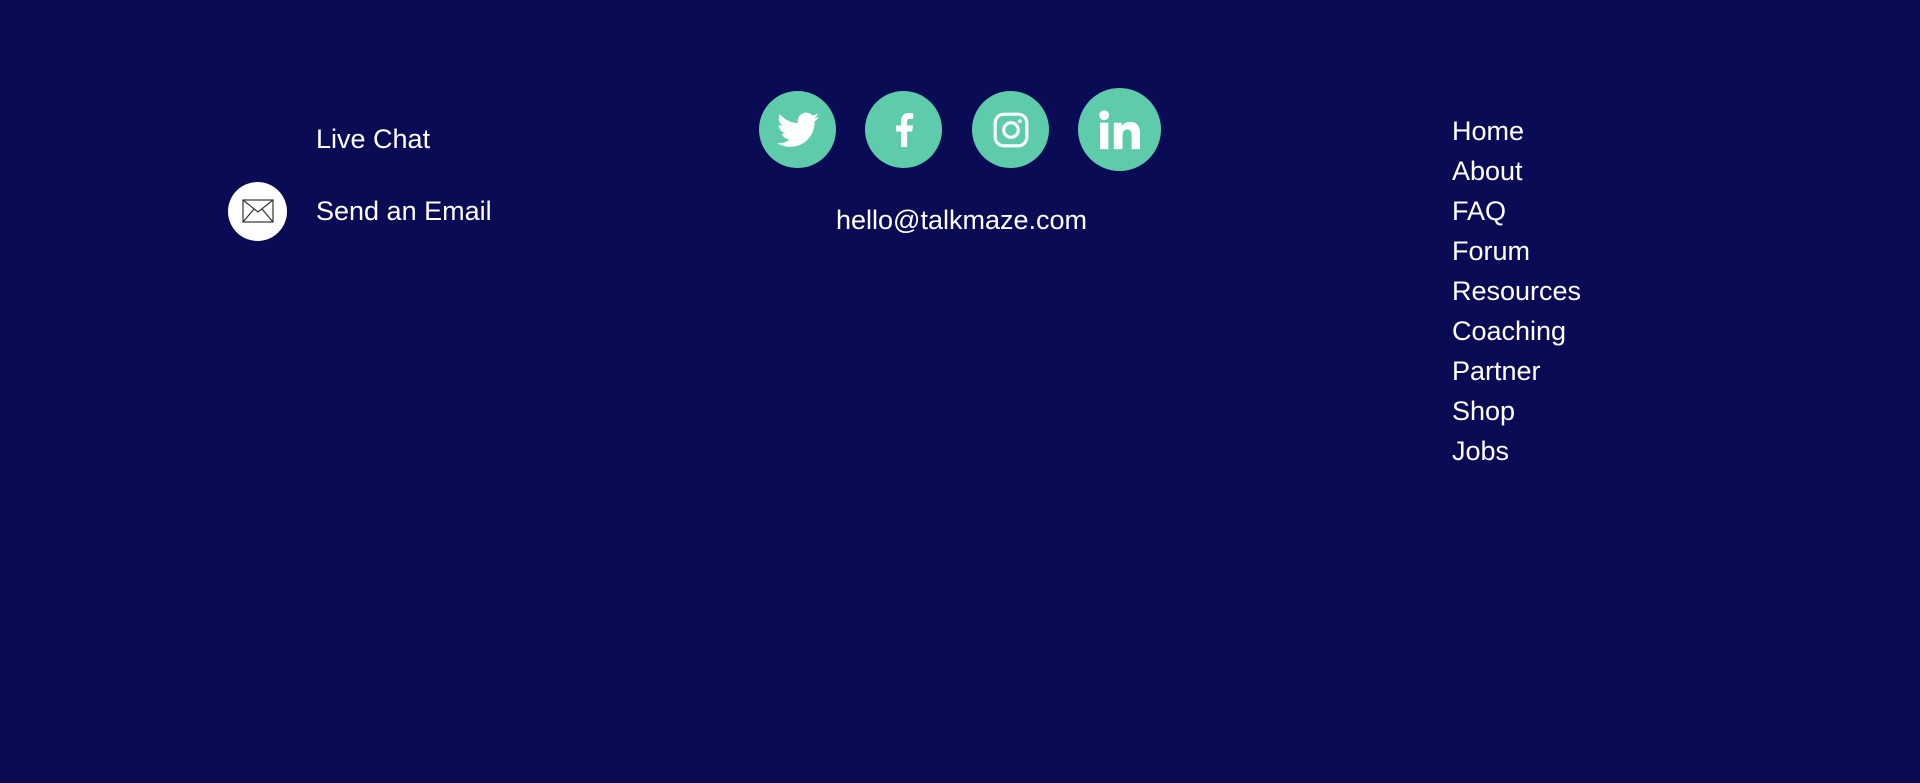 This screenshot has width=1920, height=783. Describe the element at coordinates (1516, 411) in the screenshot. I see `nav-item-shop: Shop` at that location.